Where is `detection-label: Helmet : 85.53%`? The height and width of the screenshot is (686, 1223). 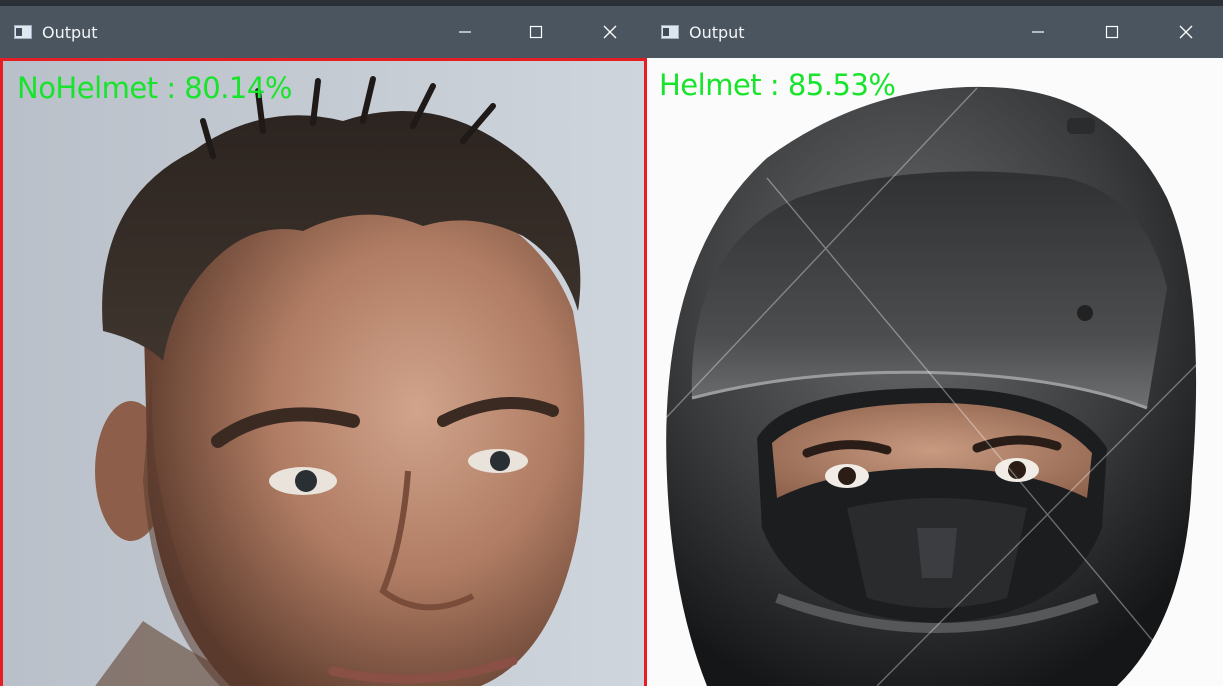
detection-label: Helmet : 85.53% is located at coordinates (777, 85).